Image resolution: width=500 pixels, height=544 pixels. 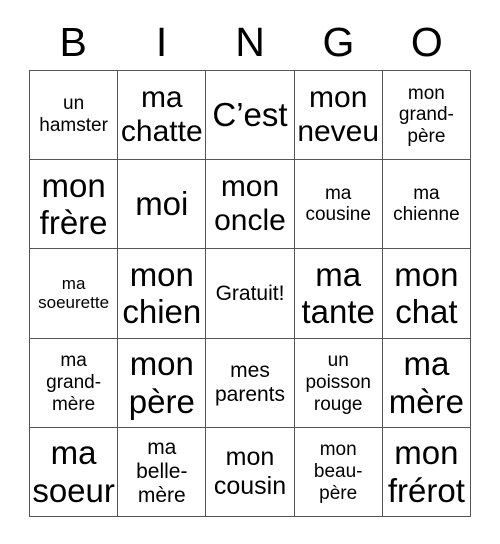 I want to click on bingo-cell-label: mon chat, so click(x=426, y=293).